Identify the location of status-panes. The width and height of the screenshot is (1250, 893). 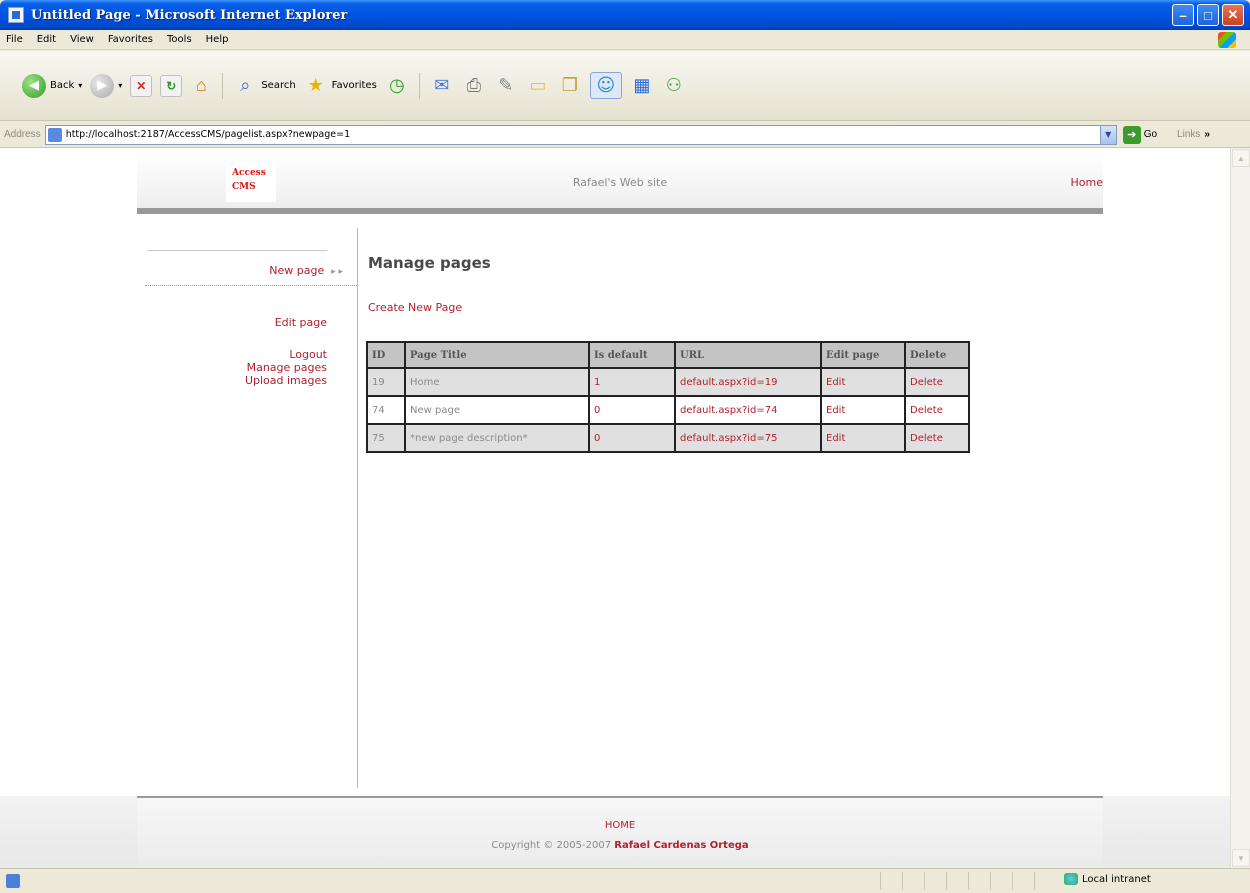
(968, 881).